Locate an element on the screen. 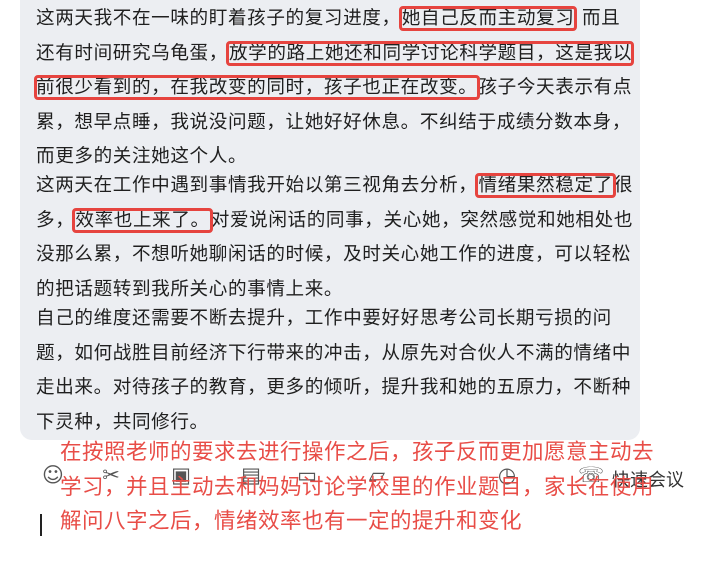 The height and width of the screenshot is (582, 711). paragraph-2-text-a: 这两天在工作中遇到事情我开始以第三视角去分析， is located at coordinates (257, 185).